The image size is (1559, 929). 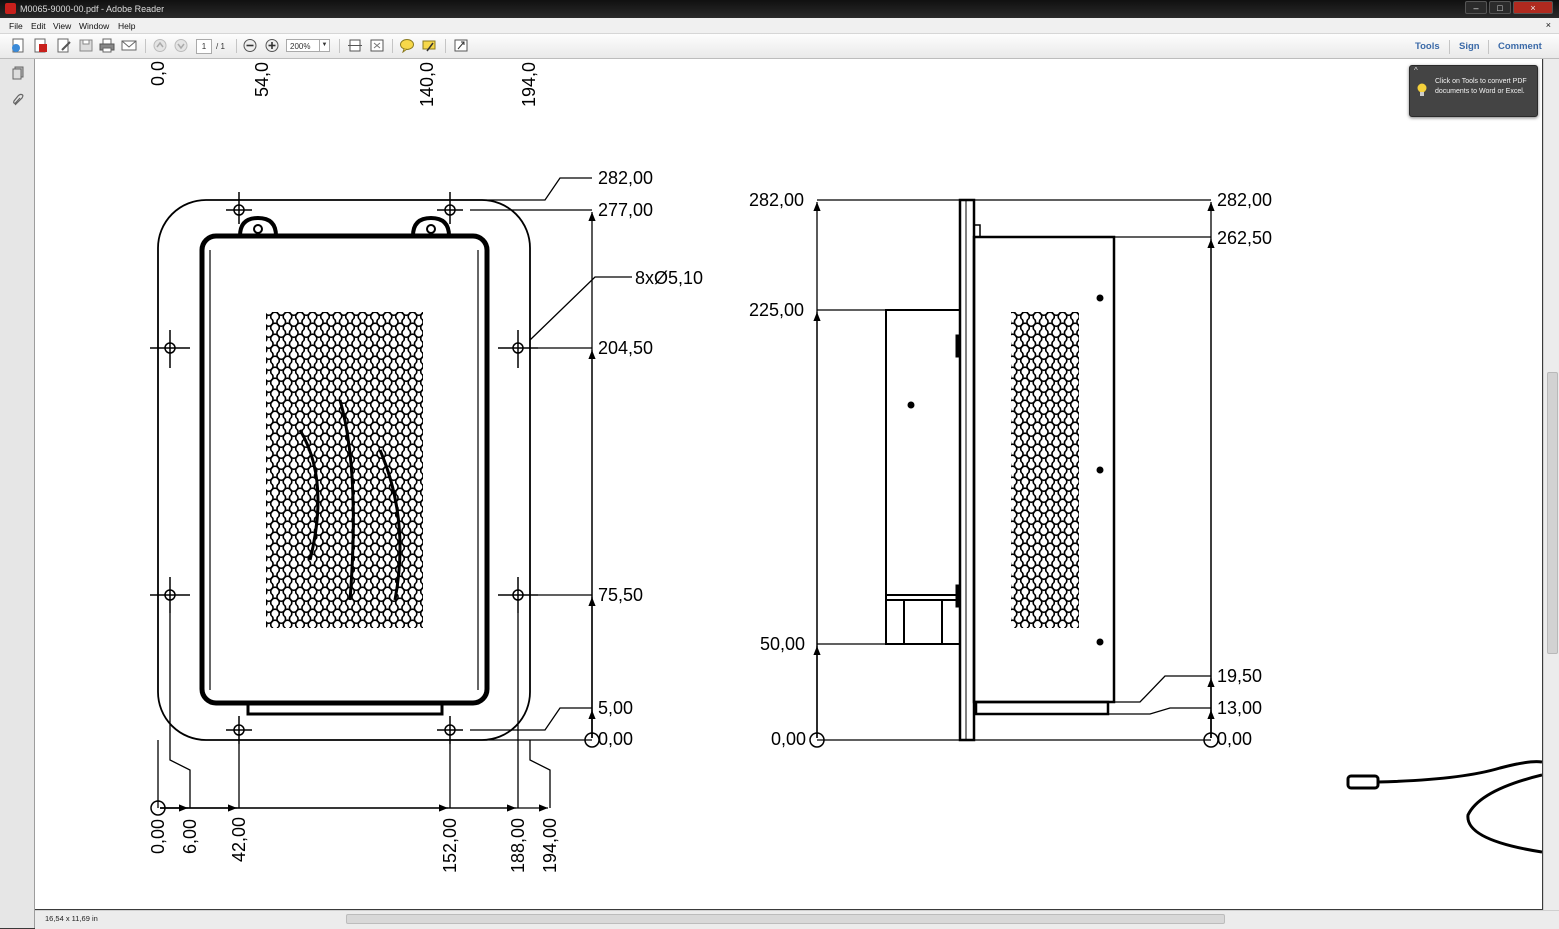 What do you see at coordinates (94, 26) in the screenshot?
I see `menu-window: Window` at bounding box center [94, 26].